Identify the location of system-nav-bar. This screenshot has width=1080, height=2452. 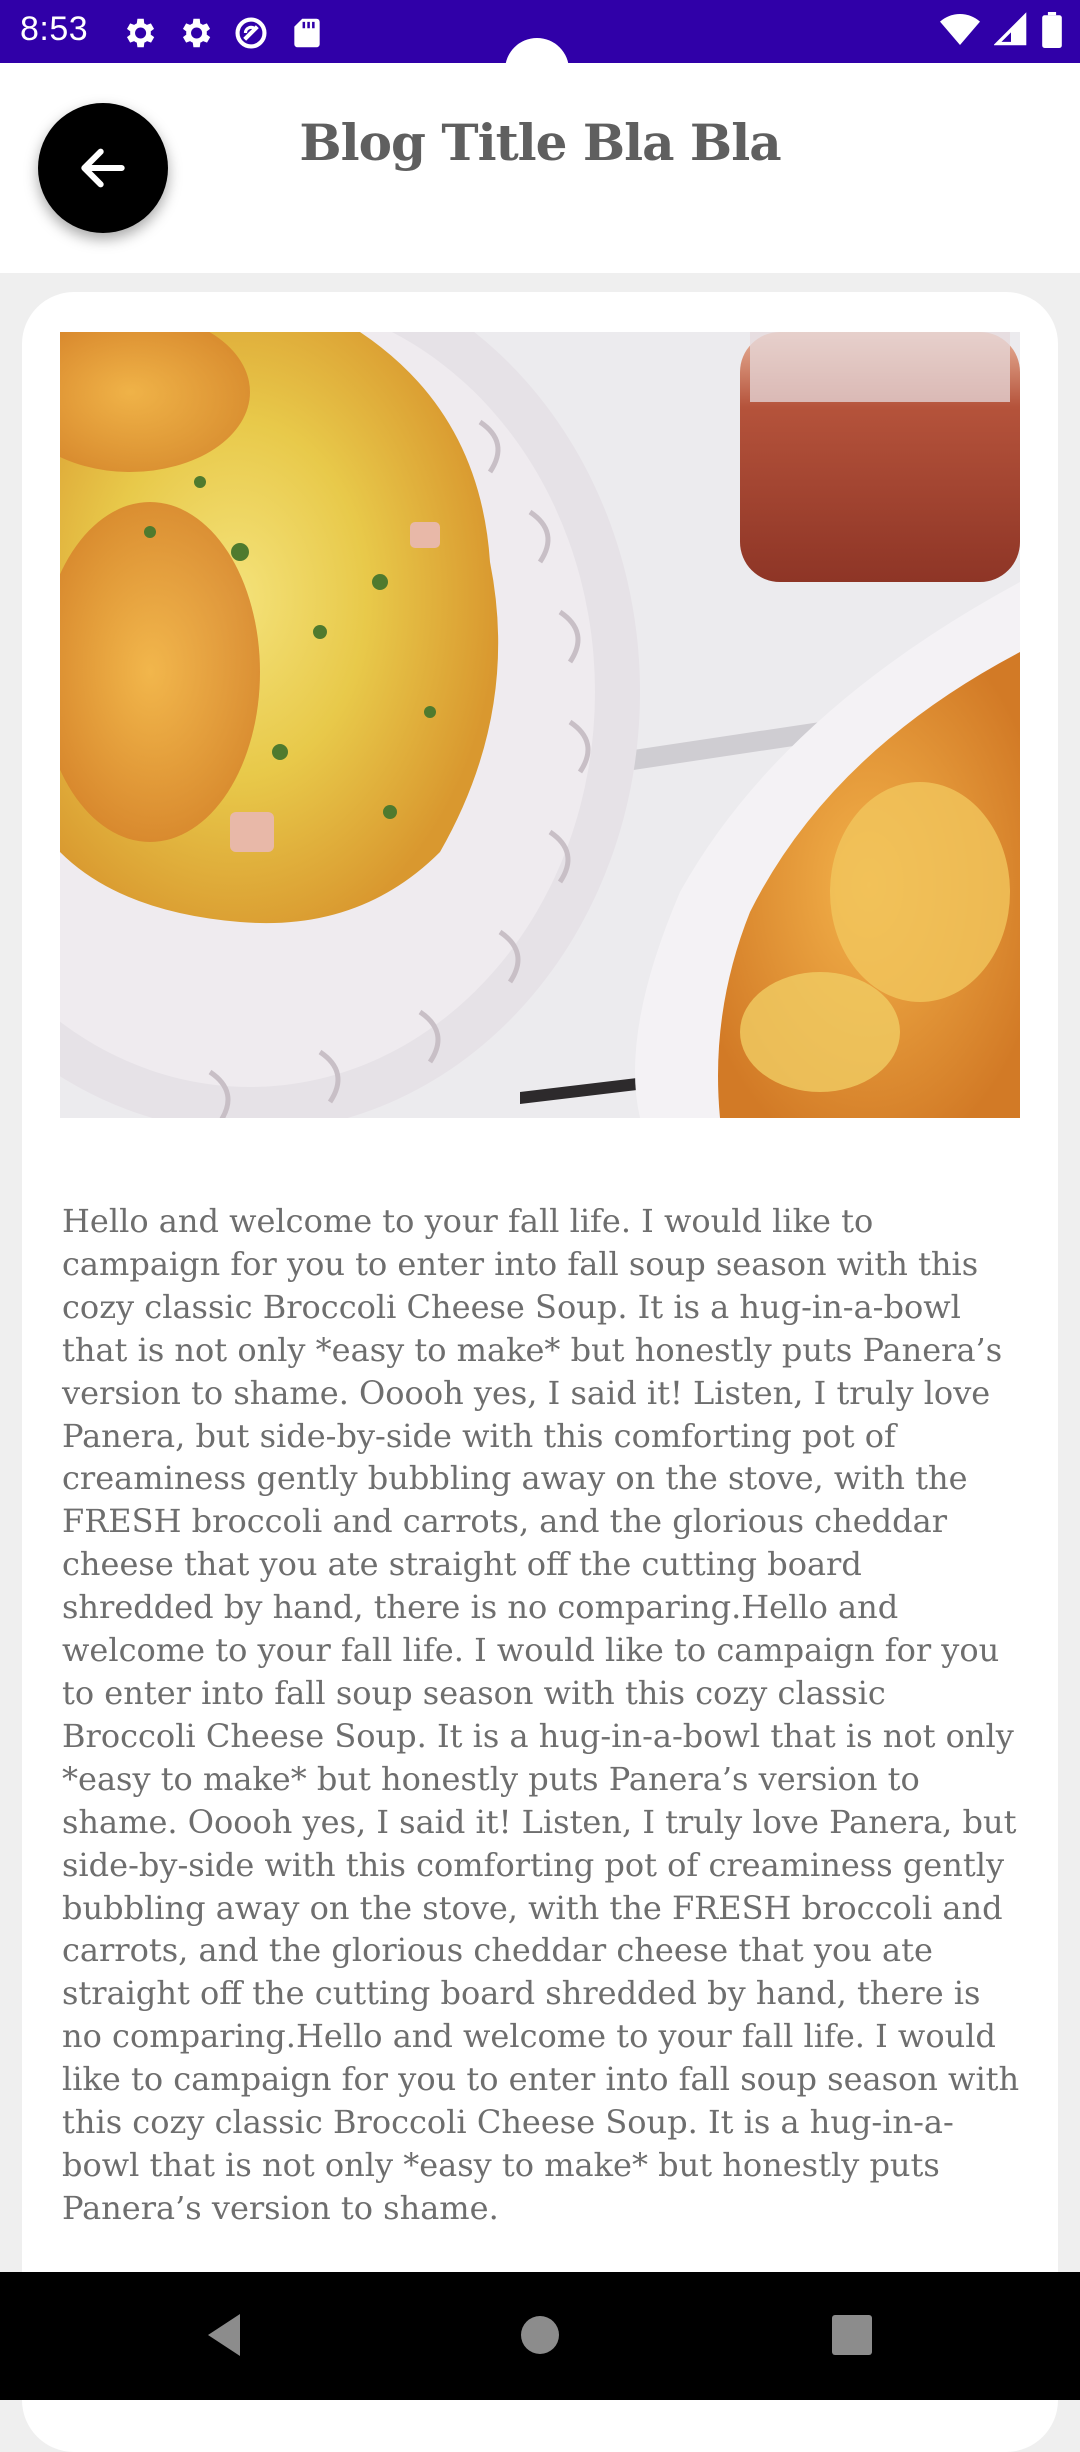
(540, 2336).